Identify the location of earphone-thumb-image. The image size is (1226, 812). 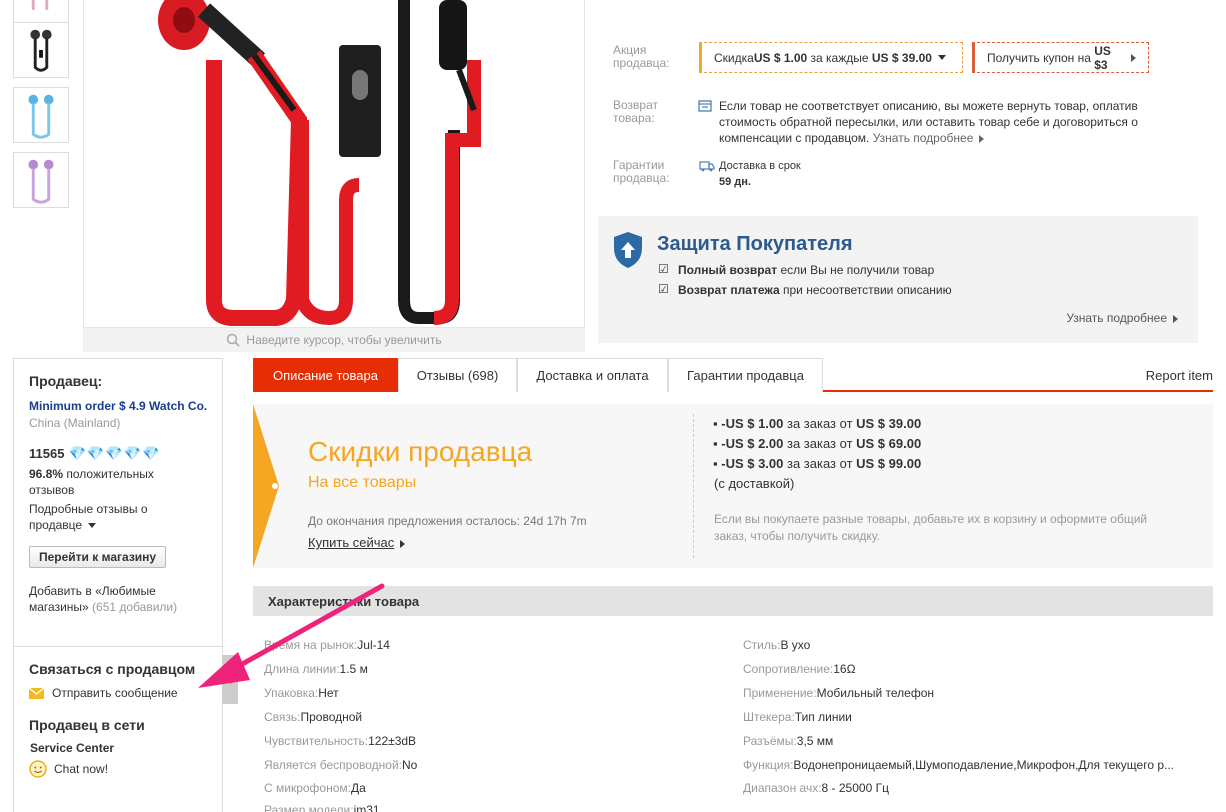
(41, 116).